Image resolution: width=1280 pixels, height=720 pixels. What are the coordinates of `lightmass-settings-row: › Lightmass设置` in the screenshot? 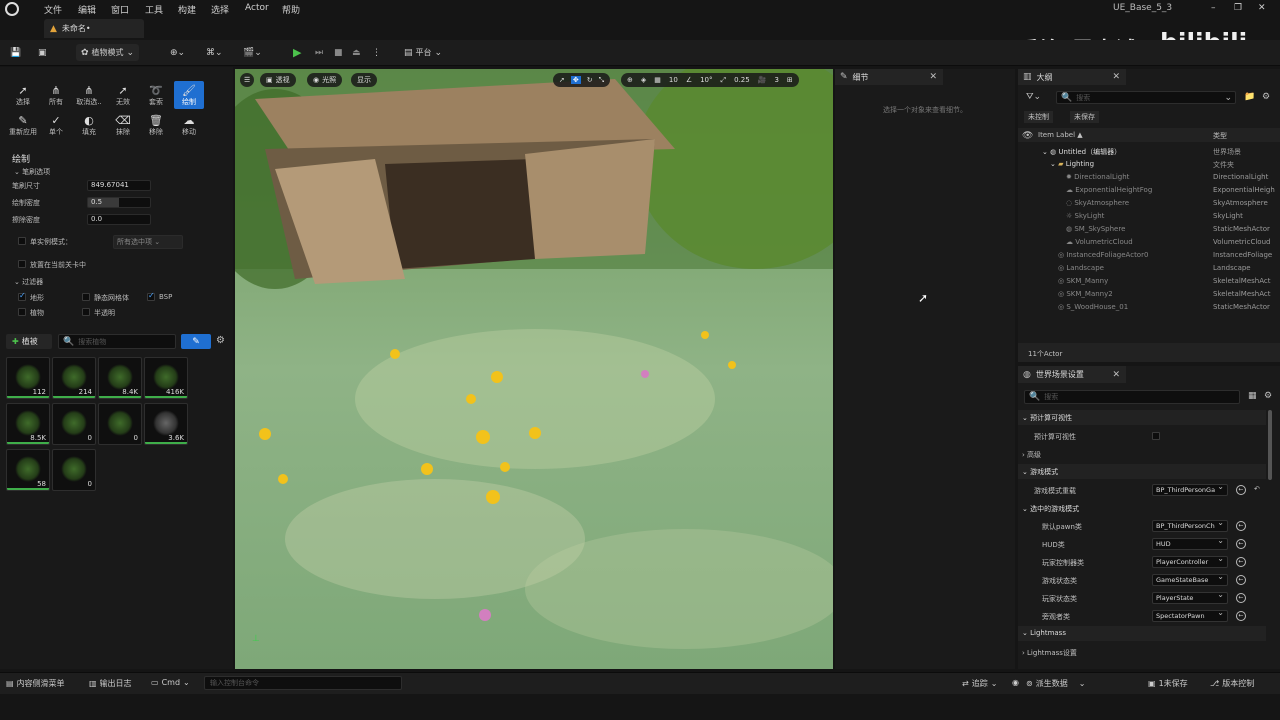 It's located at (1149, 652).